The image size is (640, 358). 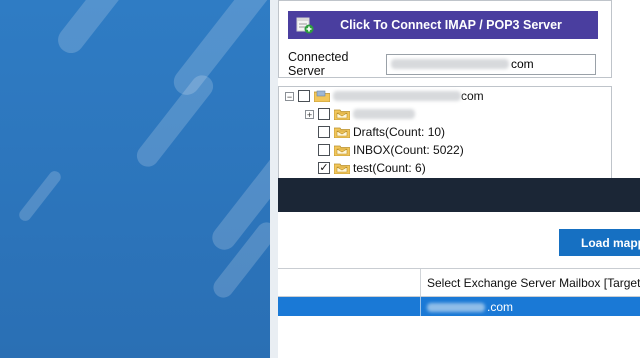 I want to click on connect-imap-button: Click To Connect IMAP / POP3 Server, so click(x=443, y=25).